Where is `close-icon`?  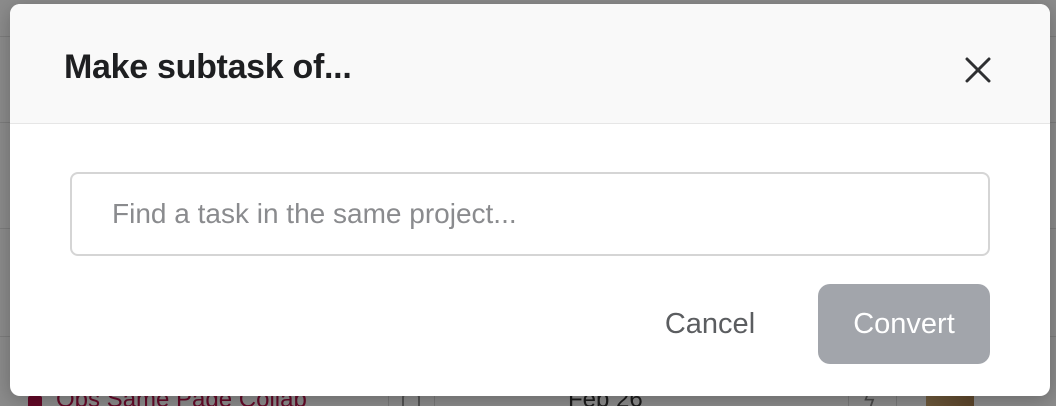 close-icon is located at coordinates (978, 70).